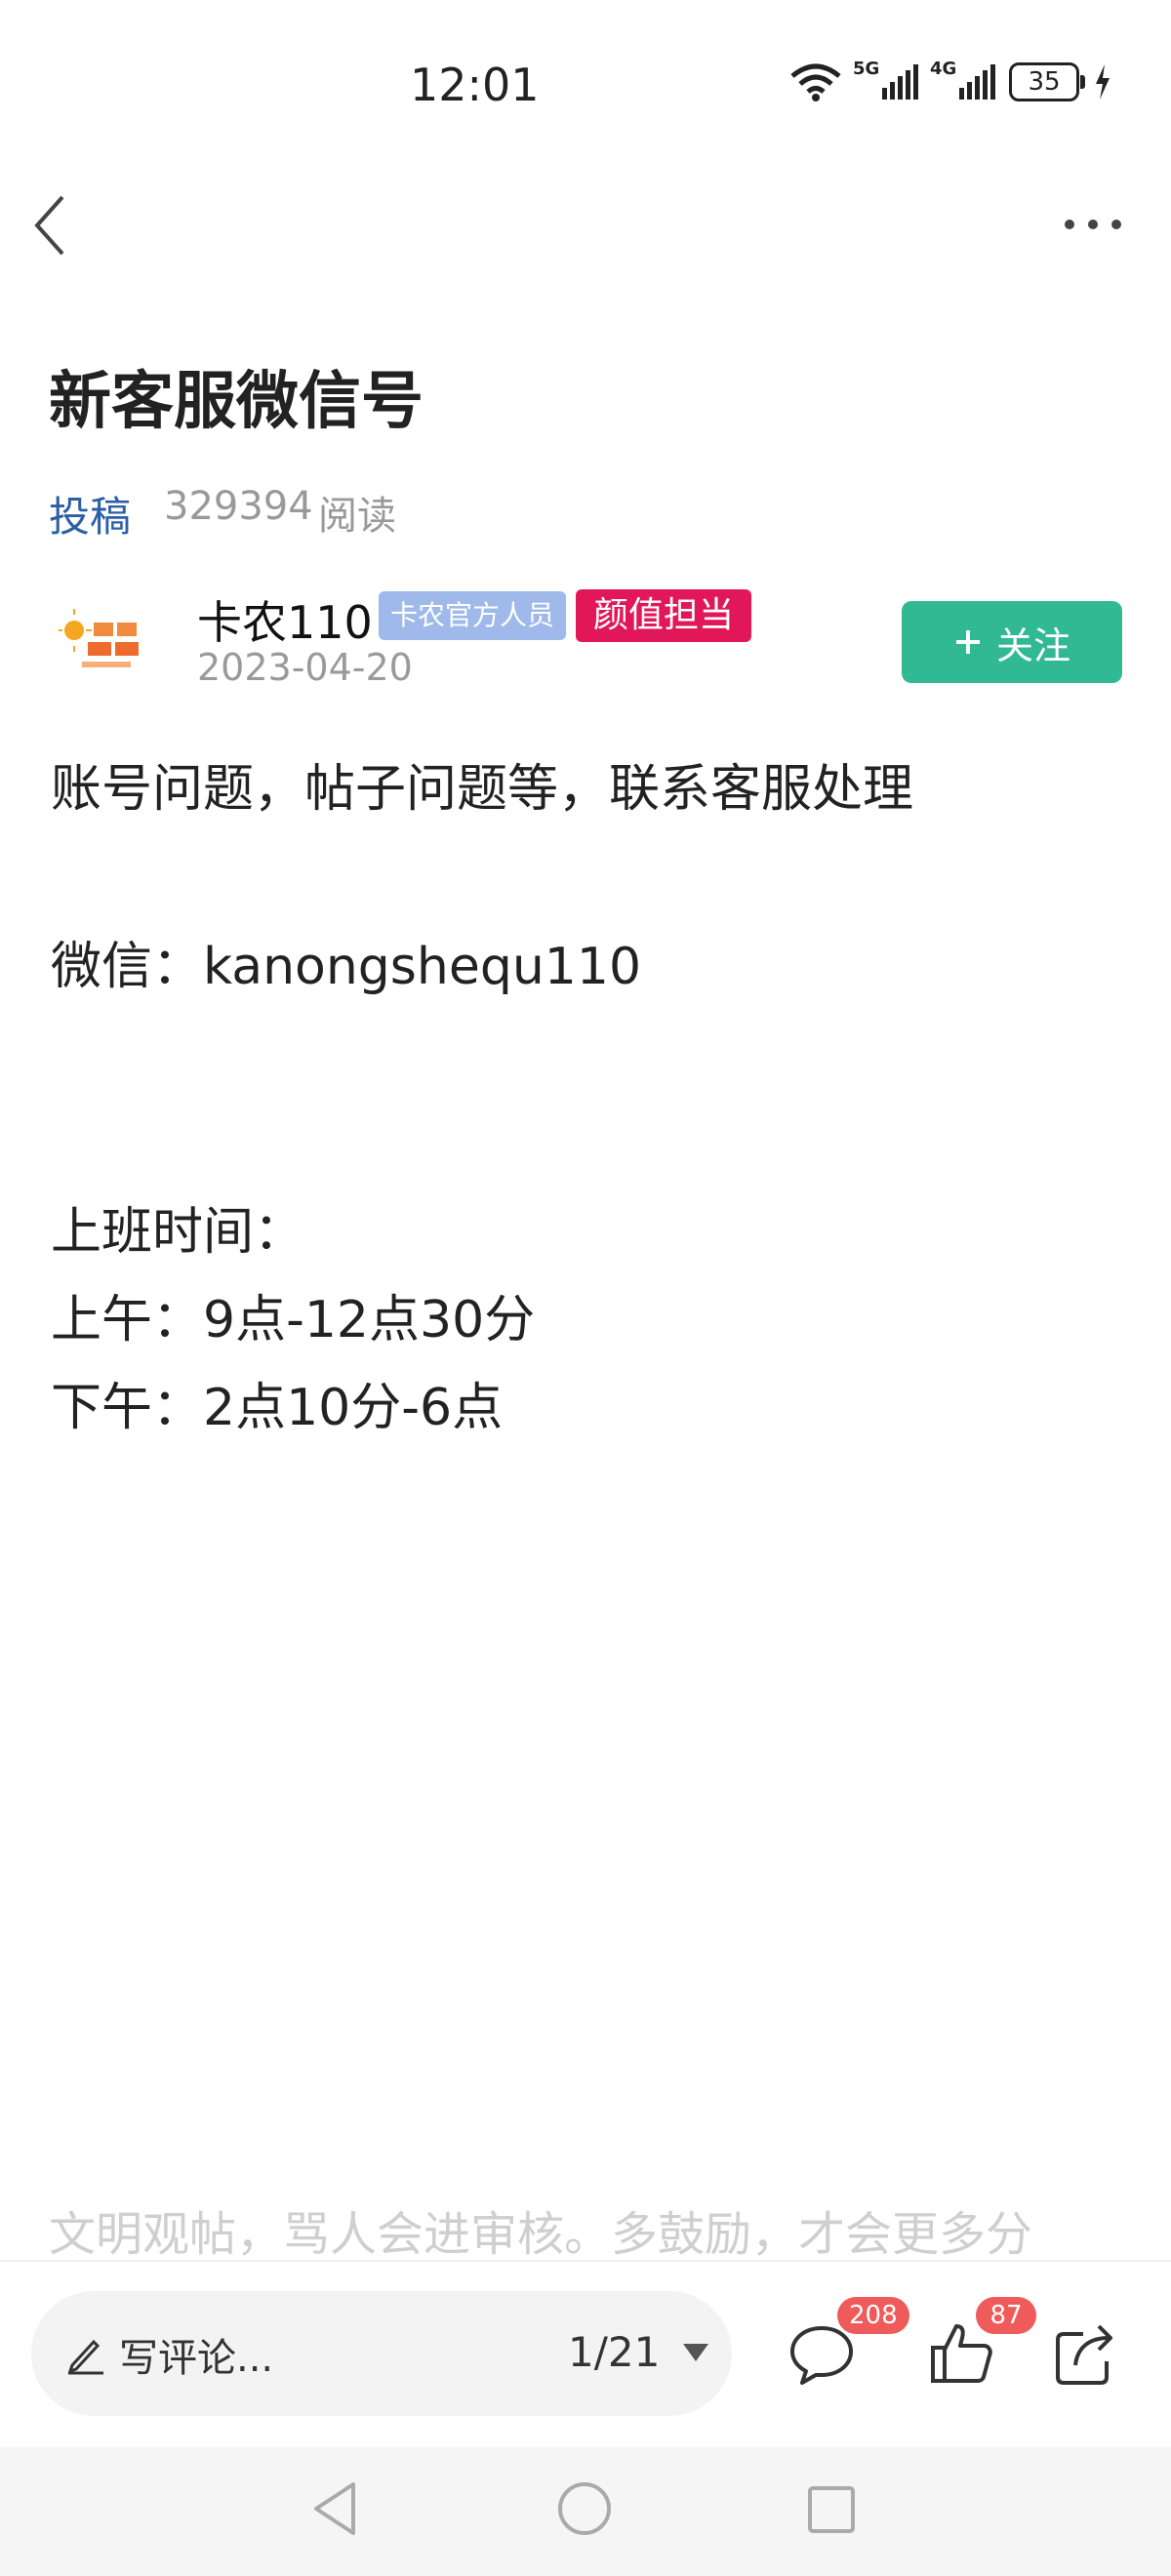 The image size is (1171, 2576). What do you see at coordinates (866, 69) in the screenshot?
I see `network-type-label: 5G` at bounding box center [866, 69].